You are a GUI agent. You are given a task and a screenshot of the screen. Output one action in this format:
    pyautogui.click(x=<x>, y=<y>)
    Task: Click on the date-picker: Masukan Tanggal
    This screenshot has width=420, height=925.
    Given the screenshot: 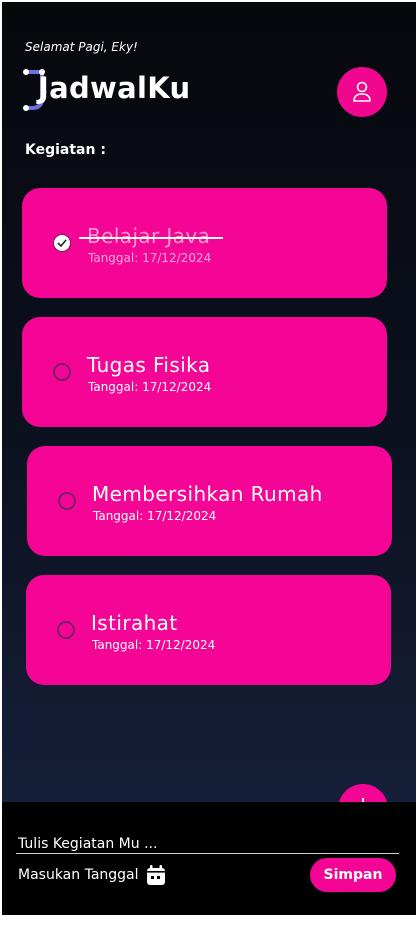 What is the action you would take?
    pyautogui.click(x=92, y=875)
    